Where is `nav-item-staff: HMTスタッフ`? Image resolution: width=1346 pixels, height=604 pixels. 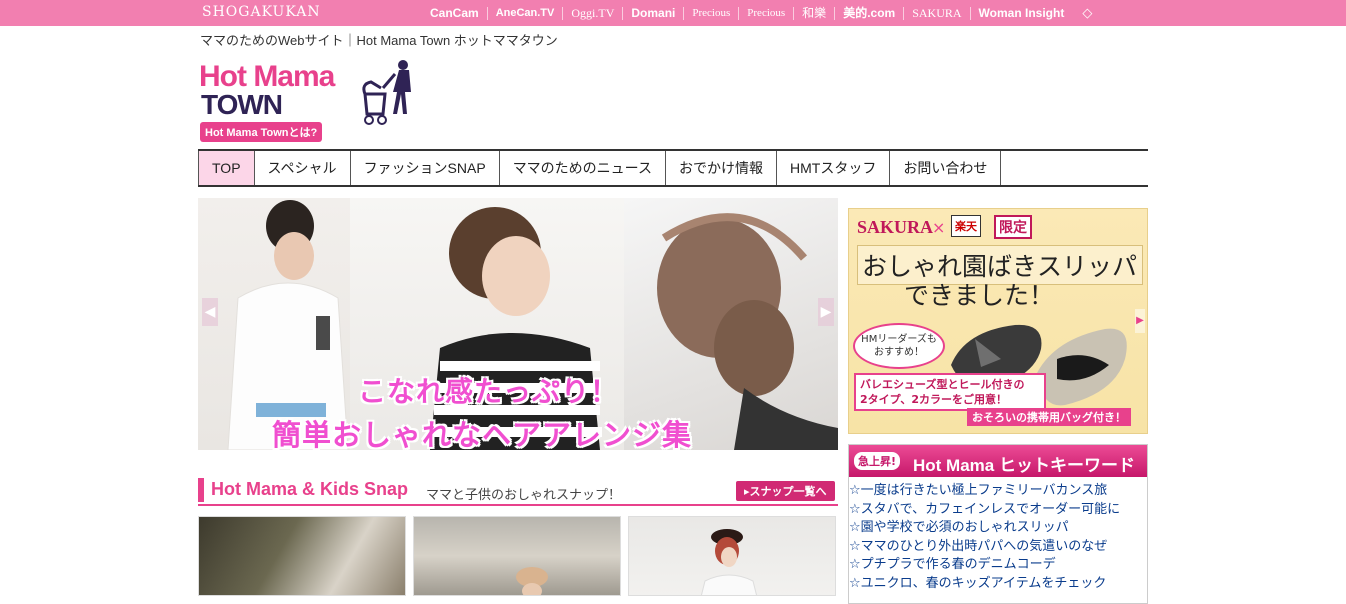 nav-item-staff: HMTスタッフ is located at coordinates (834, 168).